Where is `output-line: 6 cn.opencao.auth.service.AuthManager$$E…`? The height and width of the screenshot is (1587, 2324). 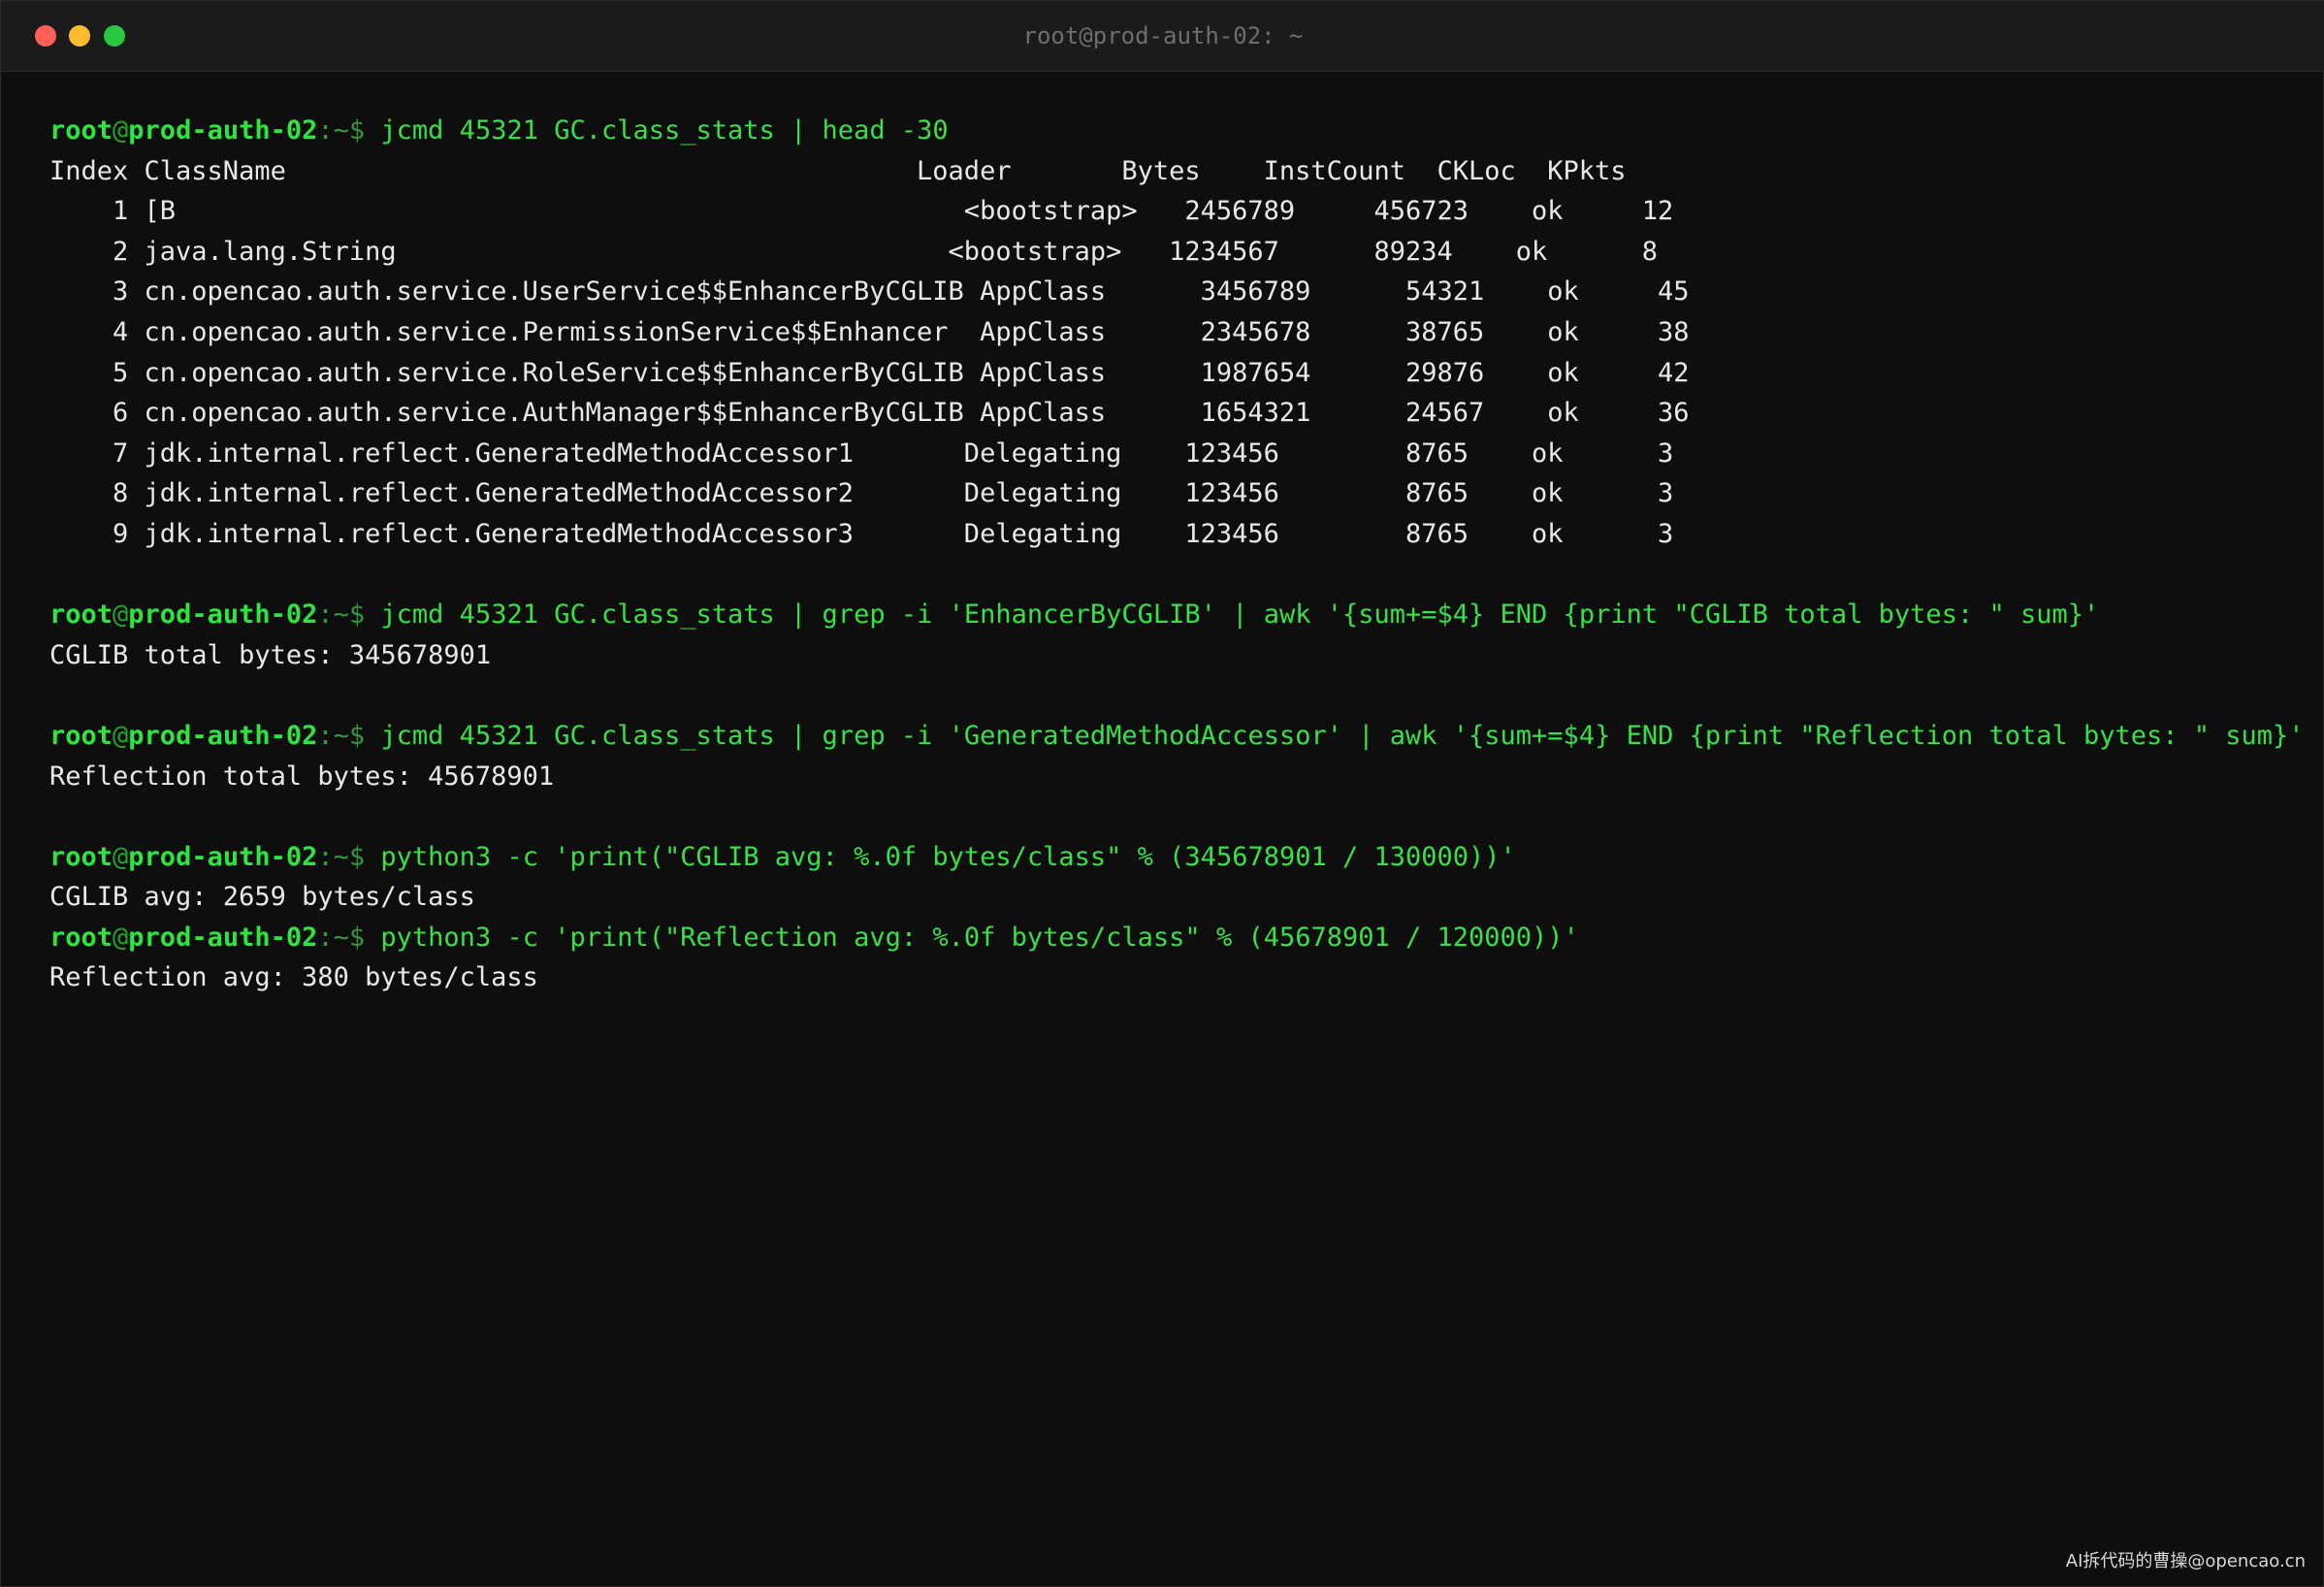 output-line: 6 cn.opencao.auth.service.AuthManager$$E… is located at coordinates (869, 413).